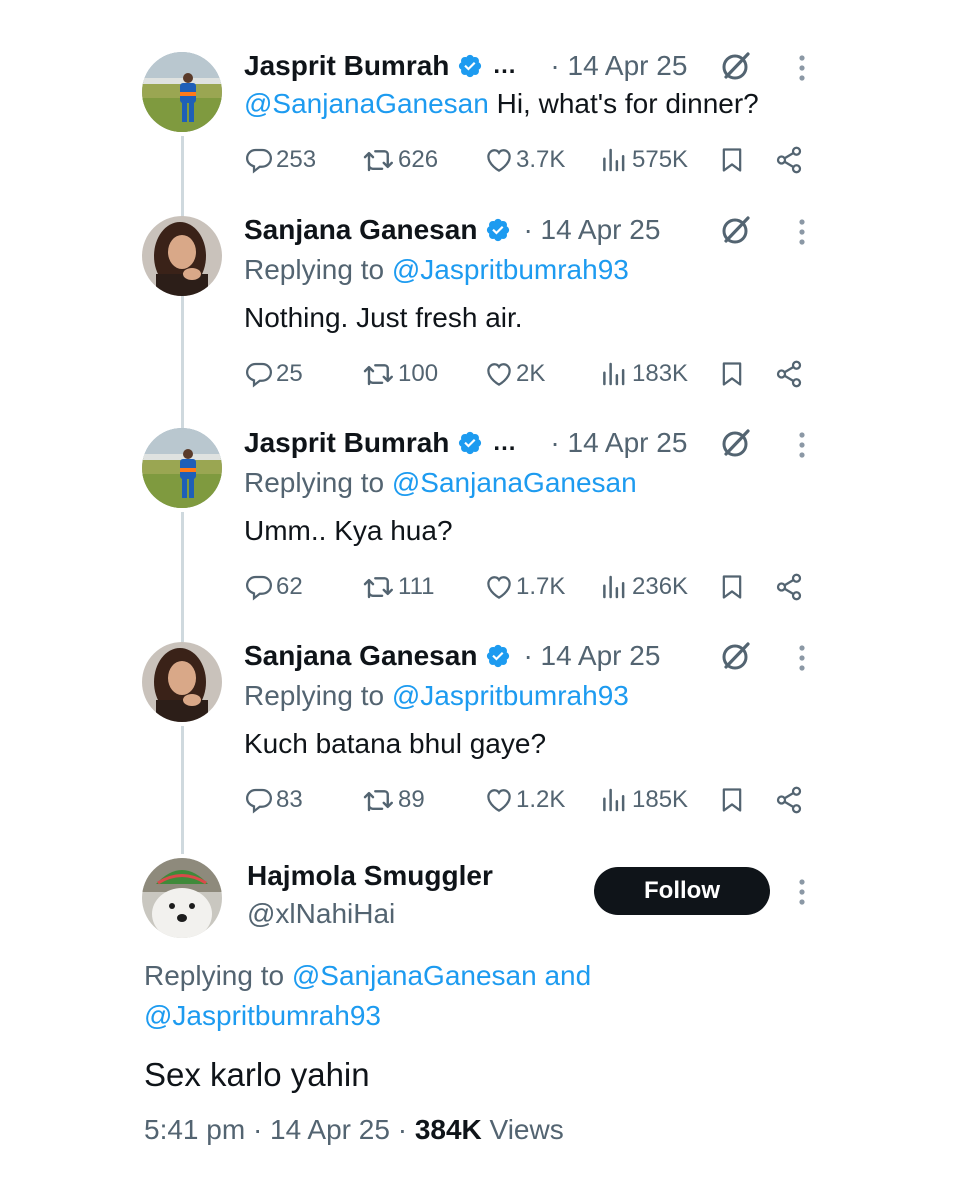  I want to click on reply-count: 83, so click(289, 799).